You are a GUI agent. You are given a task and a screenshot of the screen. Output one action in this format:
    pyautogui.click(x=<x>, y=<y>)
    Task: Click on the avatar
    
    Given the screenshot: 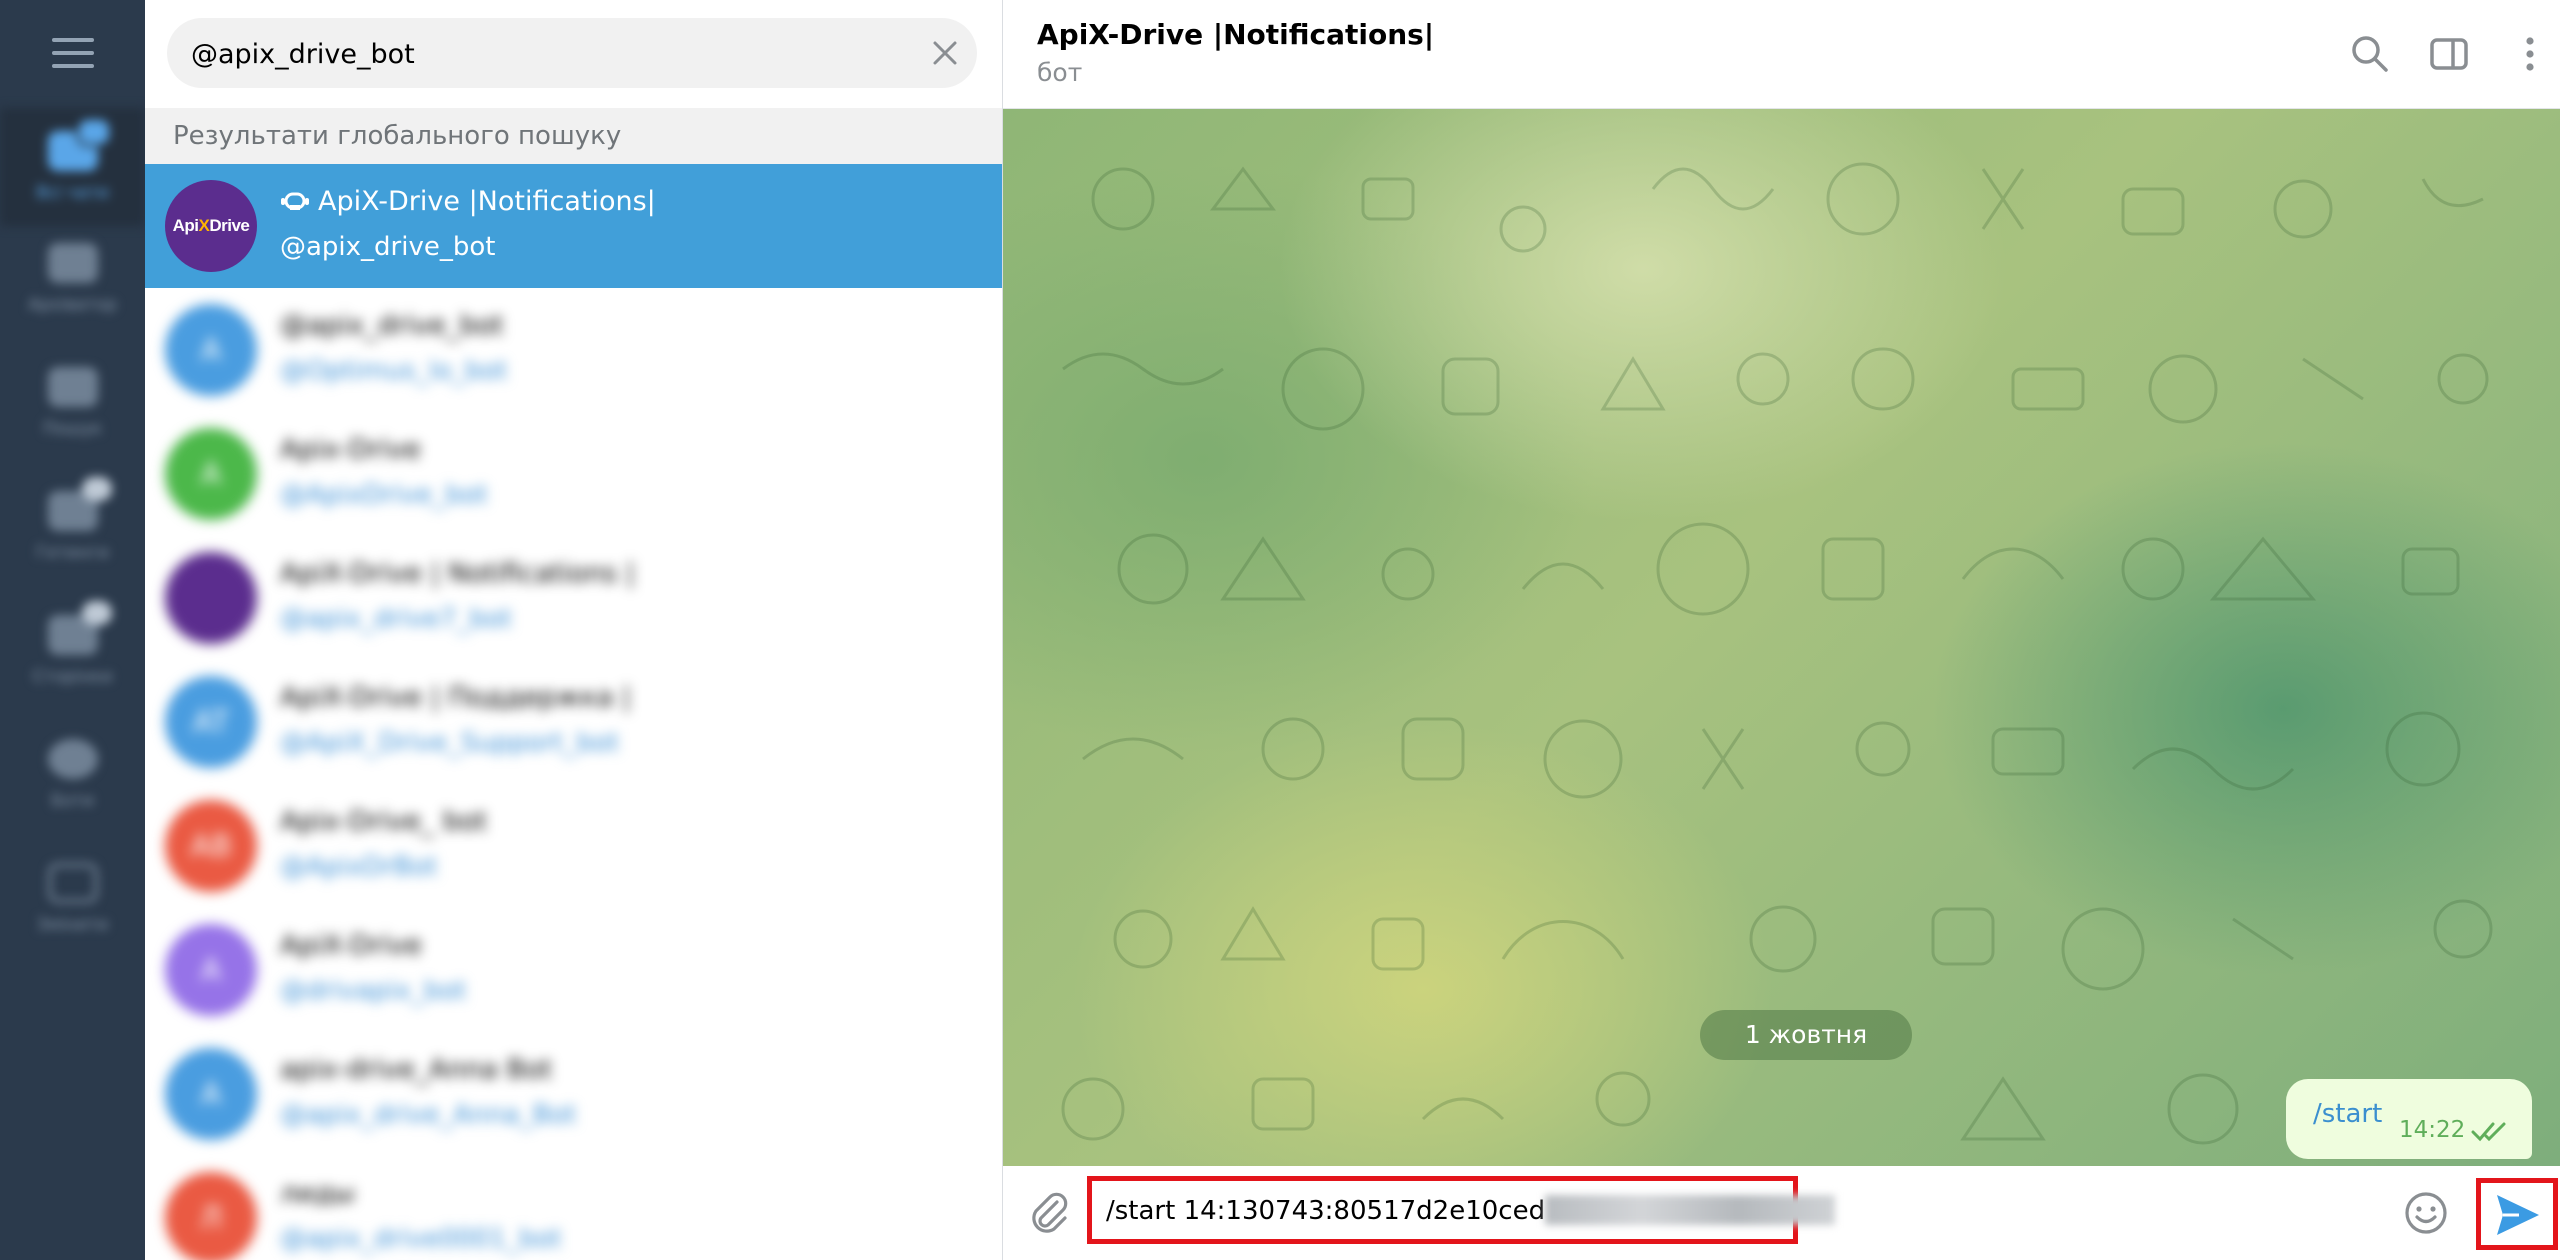 What is the action you would take?
    pyautogui.click(x=211, y=598)
    